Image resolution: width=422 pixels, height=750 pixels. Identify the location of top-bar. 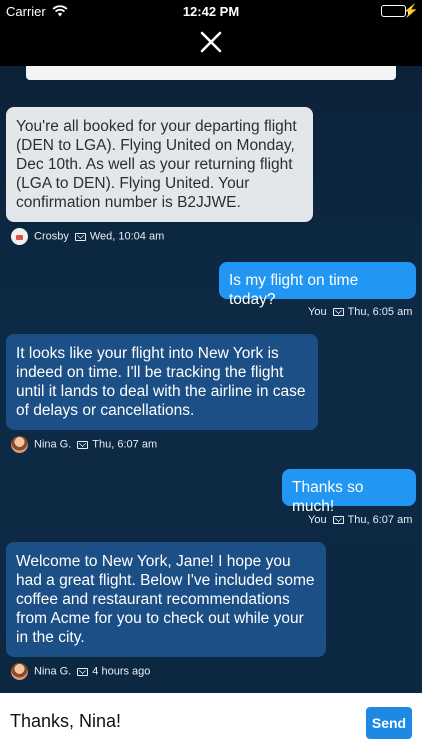
(211, 44).